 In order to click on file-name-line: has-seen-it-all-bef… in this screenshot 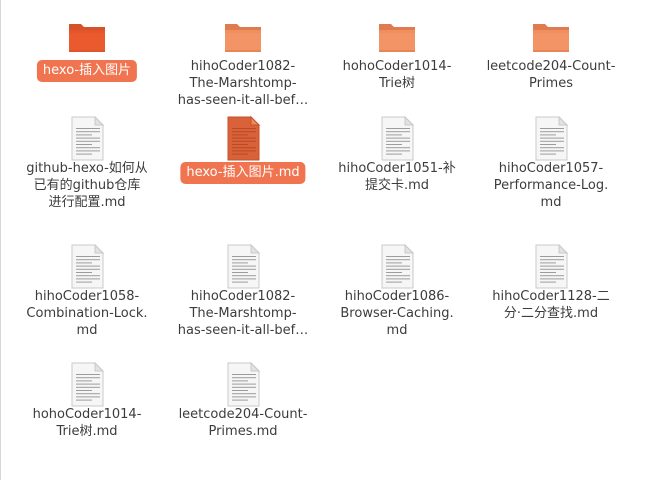, I will do `click(243, 330)`.